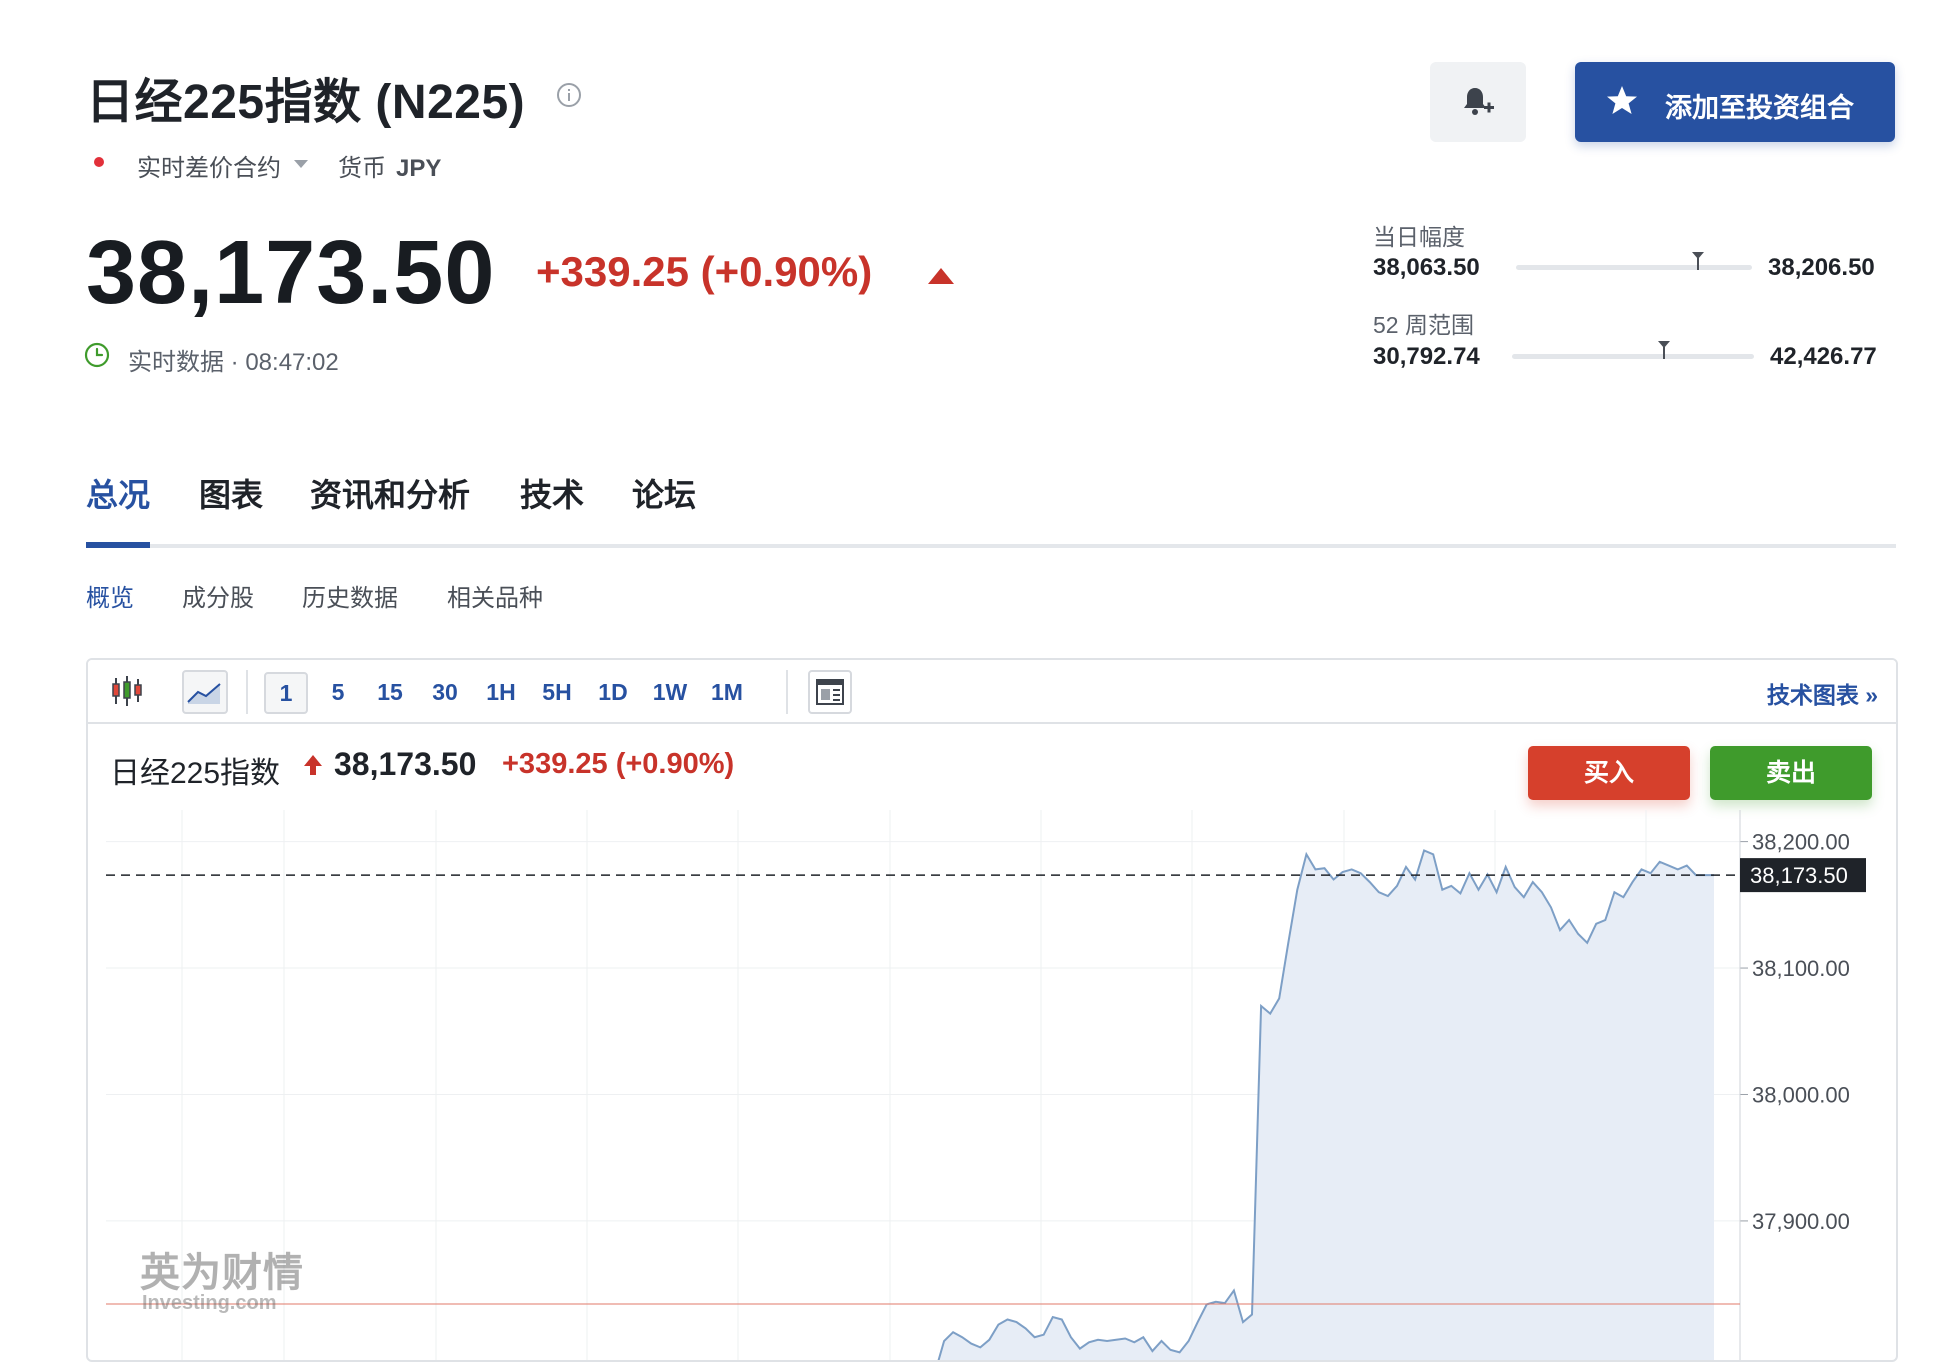 The height and width of the screenshot is (1362, 1950). I want to click on interval-5h: 5H, so click(557, 692).